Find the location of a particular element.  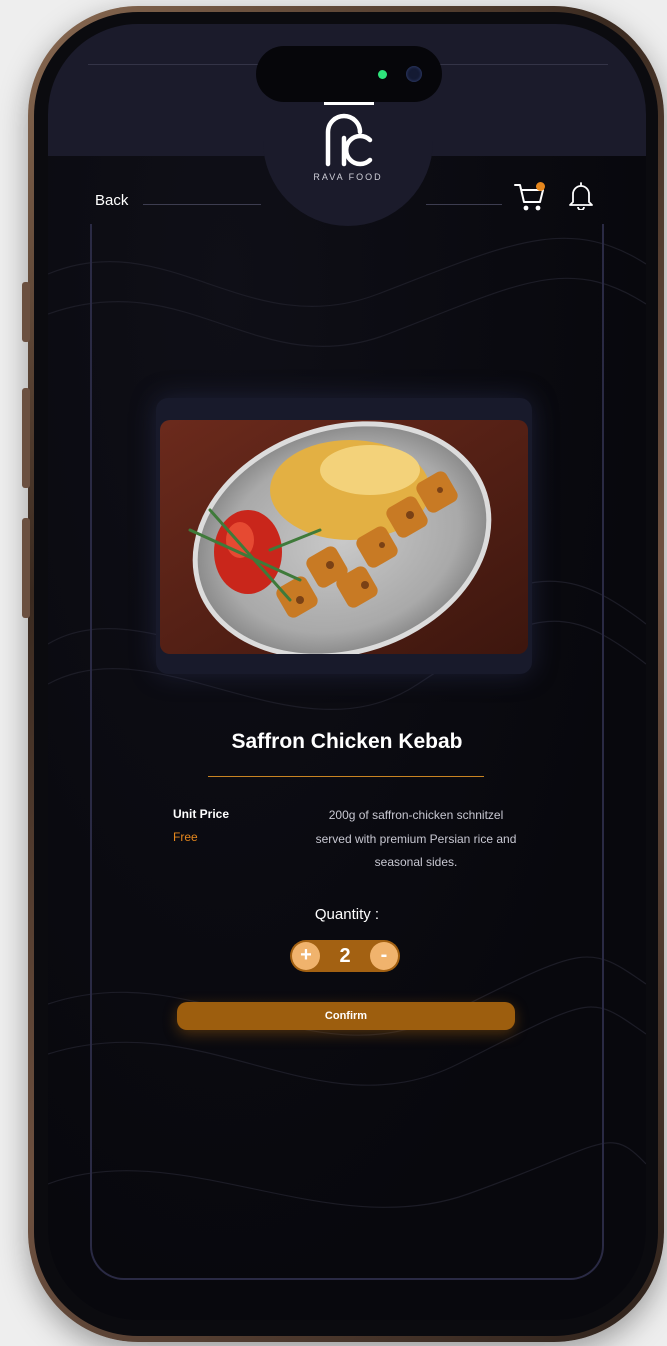

confirm-button: Confirm is located at coordinates (346, 1016).